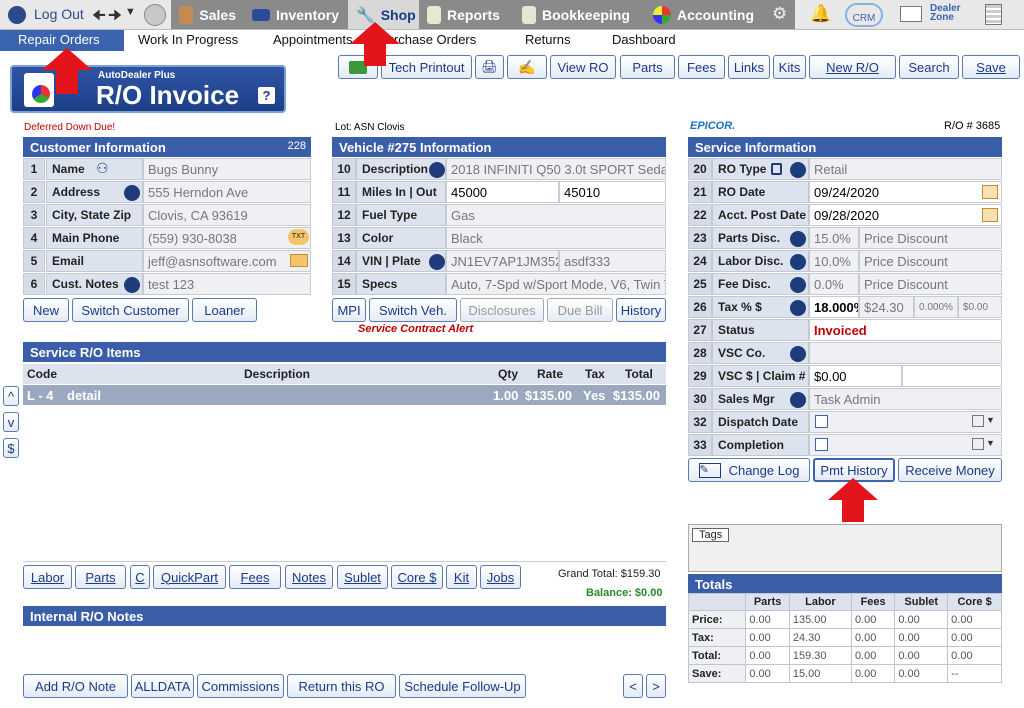  I want to click on forward-arrow-icon: 🠊, so click(115, 17).